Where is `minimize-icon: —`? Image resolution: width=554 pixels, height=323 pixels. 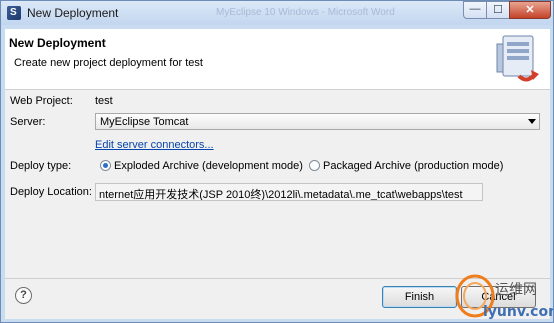
minimize-icon: — is located at coordinates (475, 9).